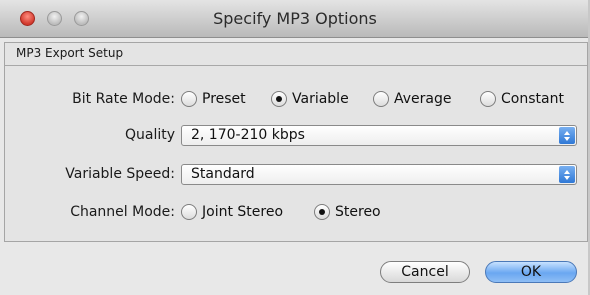 The width and height of the screenshot is (590, 295). I want to click on quality-label: Quality, so click(149, 135).